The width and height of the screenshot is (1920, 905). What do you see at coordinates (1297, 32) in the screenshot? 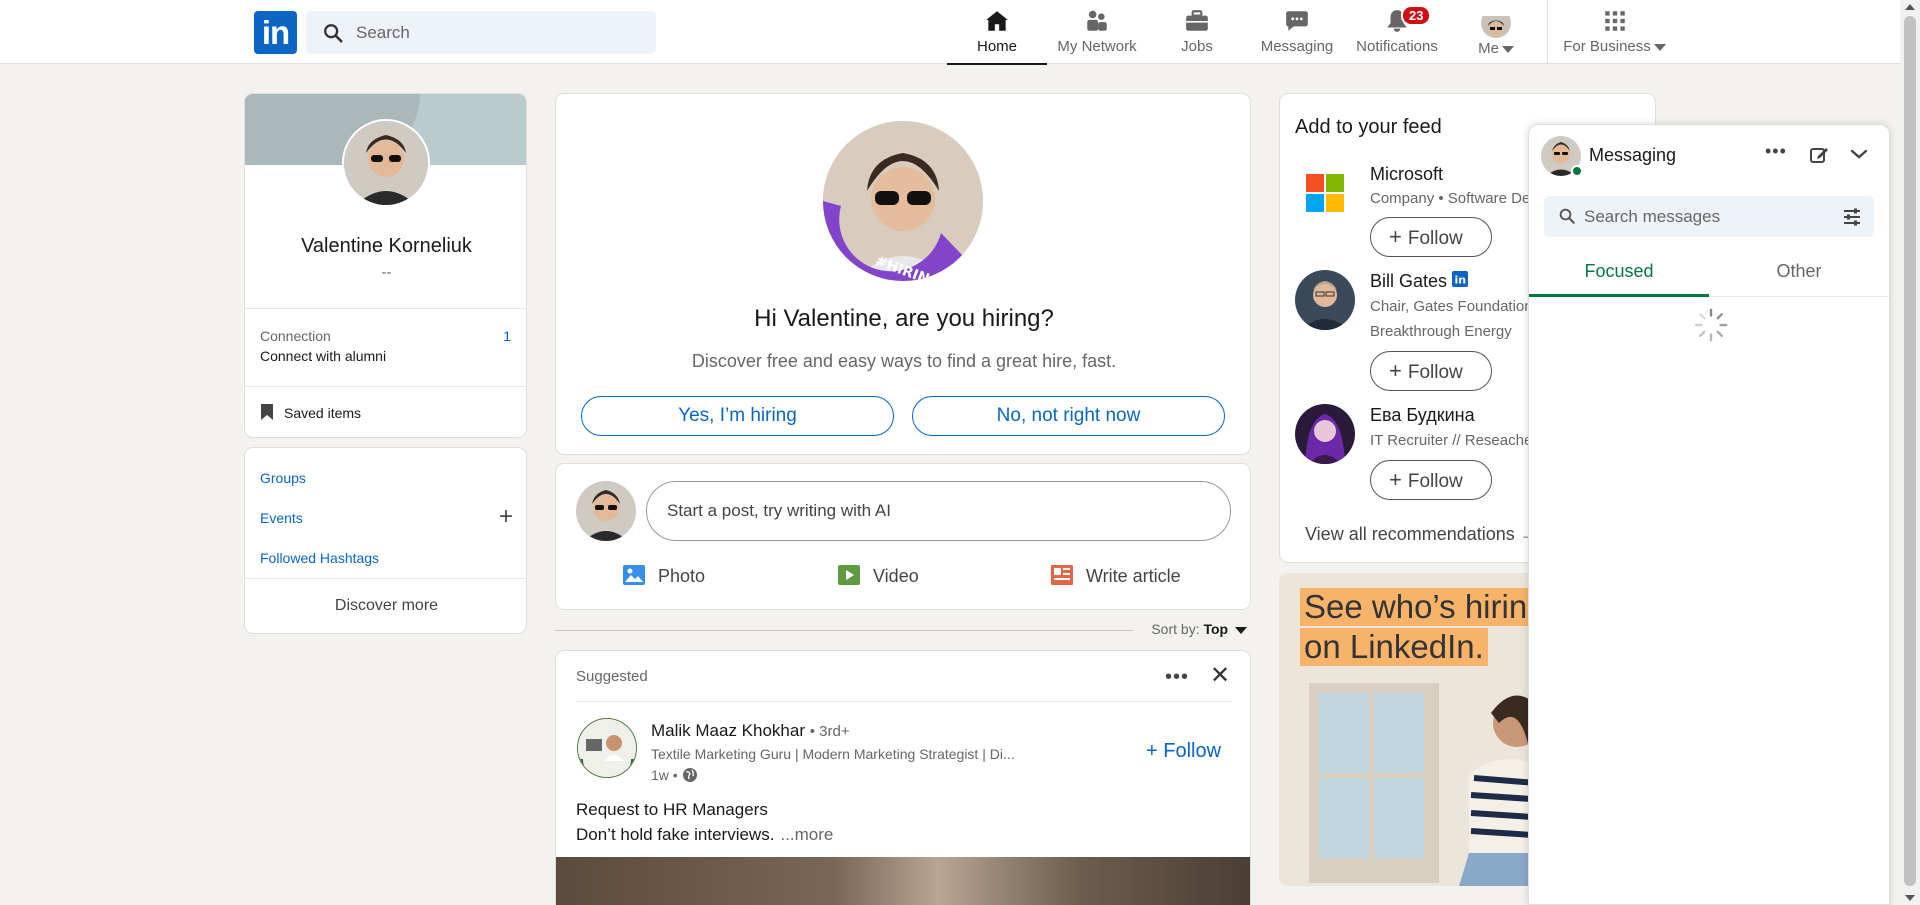
I see `nav-messaging: Messaging` at bounding box center [1297, 32].